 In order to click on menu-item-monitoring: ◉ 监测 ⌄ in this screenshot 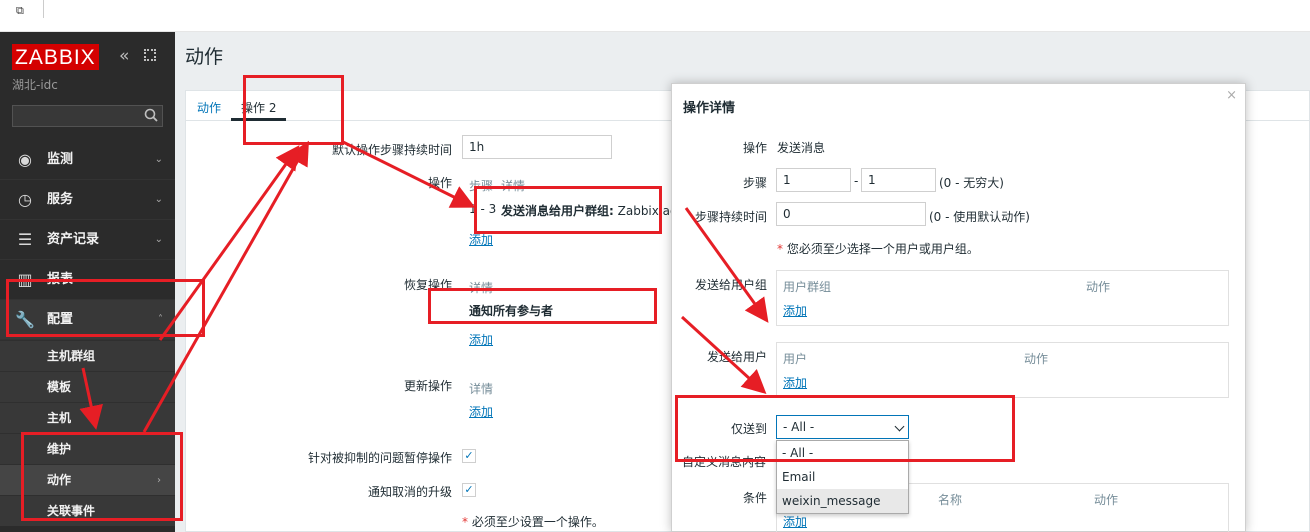, I will do `click(87, 160)`.